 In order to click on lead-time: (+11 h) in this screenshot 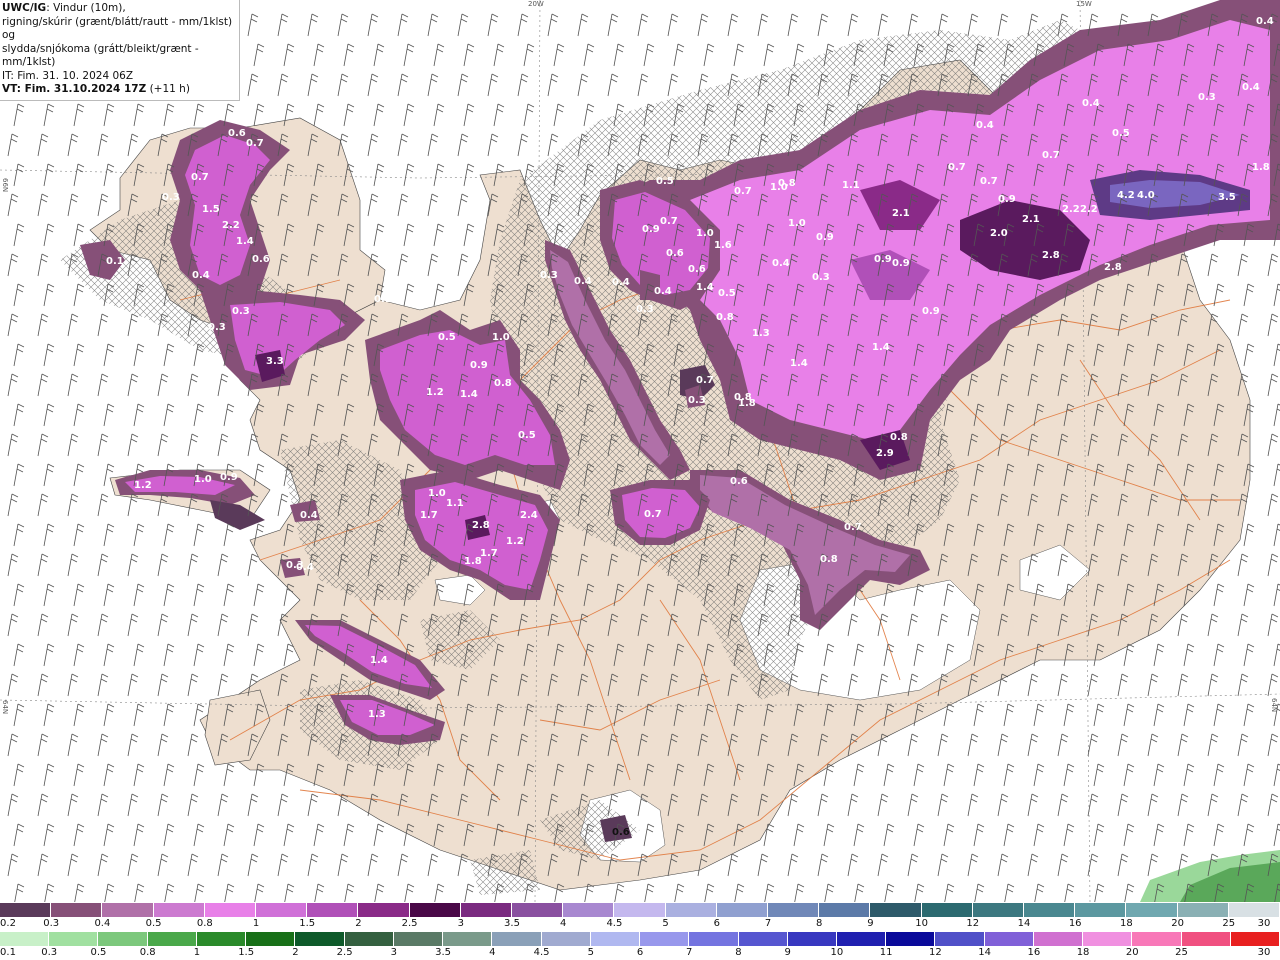, I will do `click(168, 89)`.